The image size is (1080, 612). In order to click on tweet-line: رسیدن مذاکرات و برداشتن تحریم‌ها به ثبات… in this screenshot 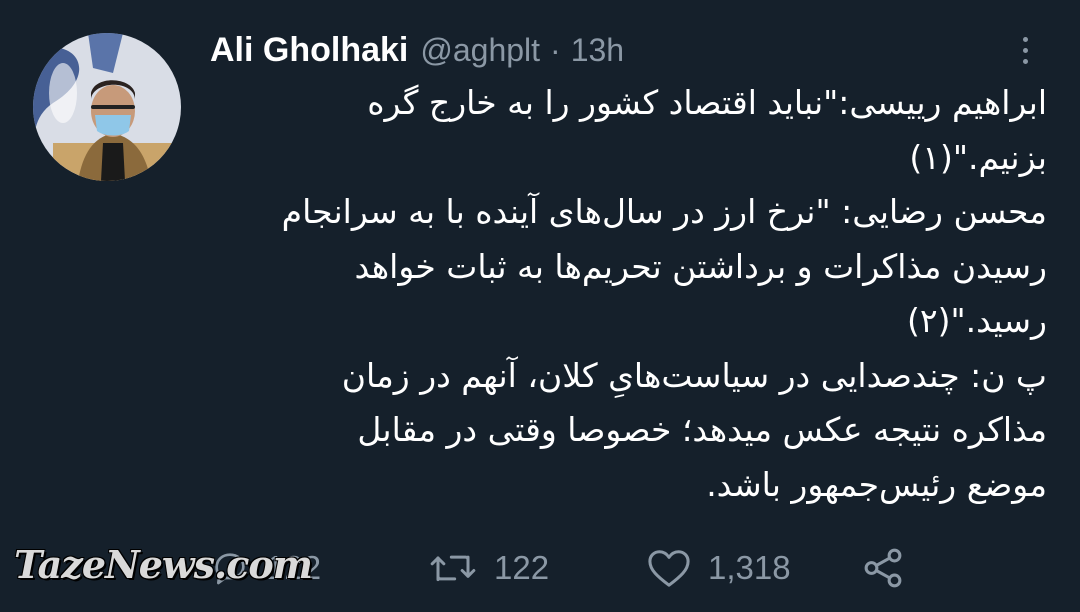, I will do `click(700, 266)`.